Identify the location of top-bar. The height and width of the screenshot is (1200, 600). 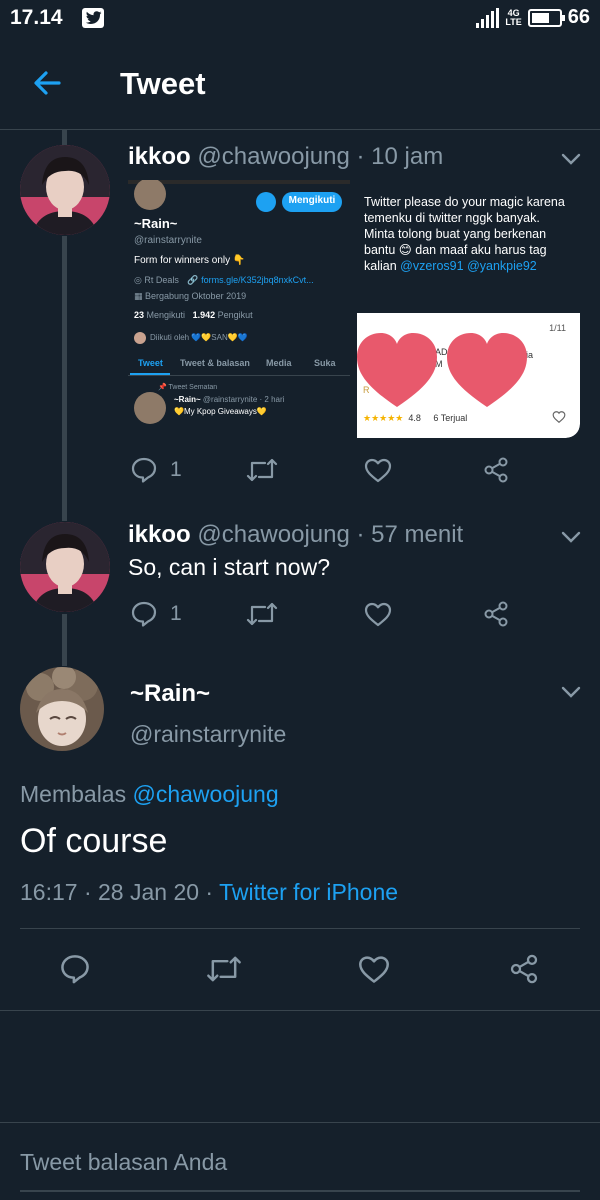
(300, 85).